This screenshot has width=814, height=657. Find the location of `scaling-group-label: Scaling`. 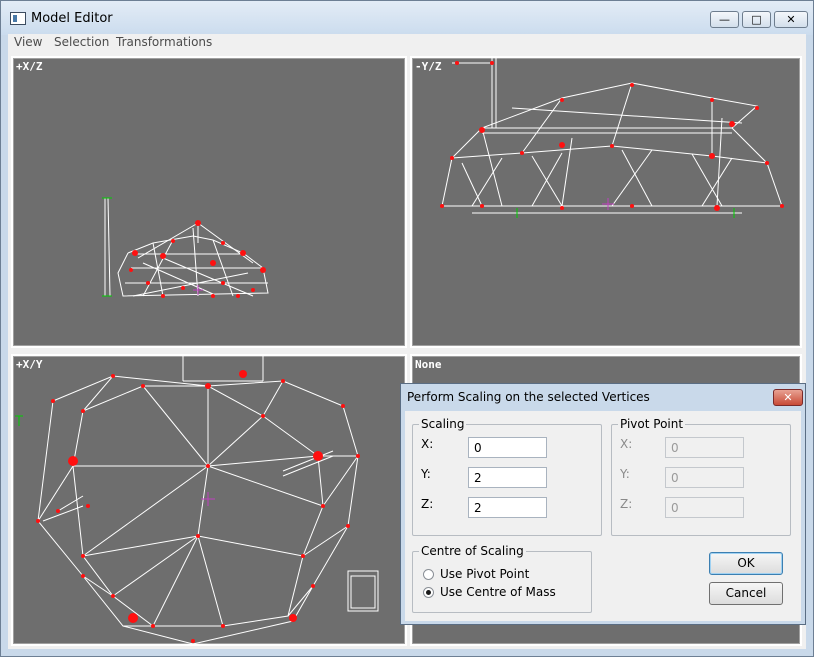

scaling-group-label: Scaling is located at coordinates (443, 424).